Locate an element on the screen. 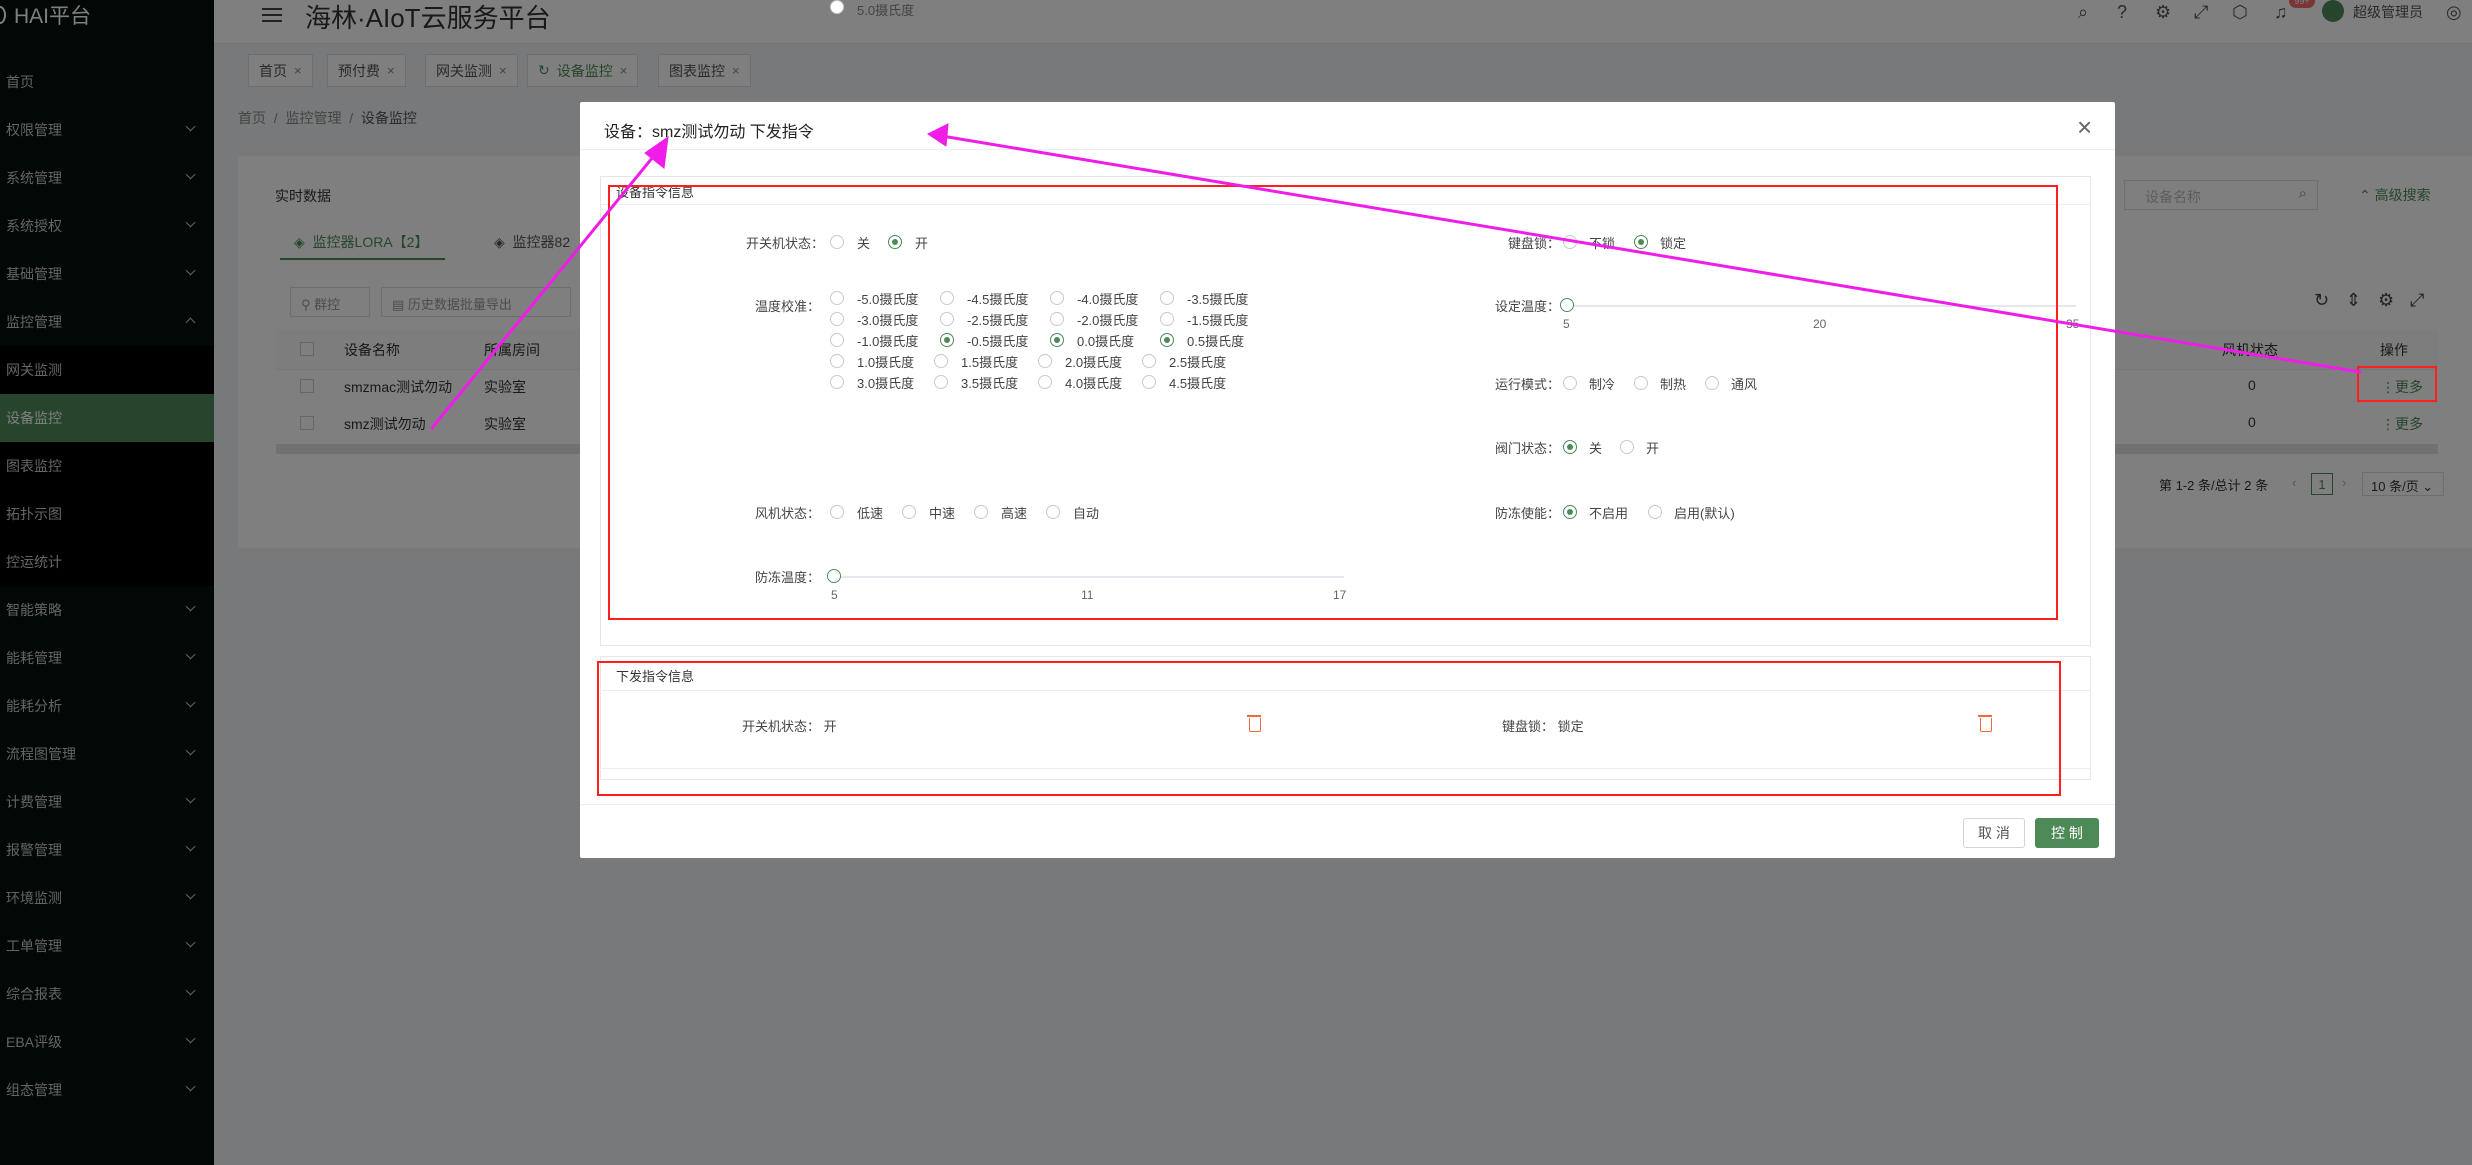 The image size is (2472, 1165). arrow-to-title-line is located at coordinates (544, 290).